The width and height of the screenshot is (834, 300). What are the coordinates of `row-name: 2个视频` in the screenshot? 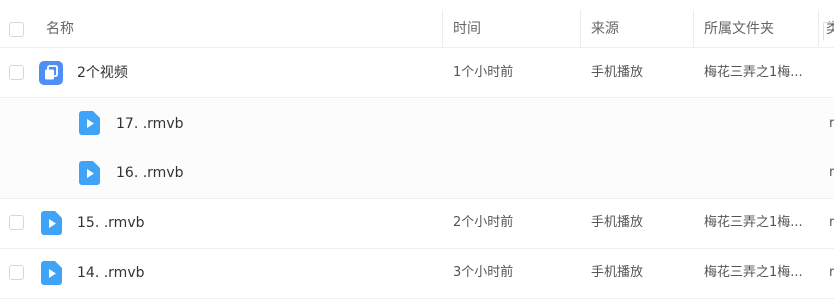 It's located at (102, 73).